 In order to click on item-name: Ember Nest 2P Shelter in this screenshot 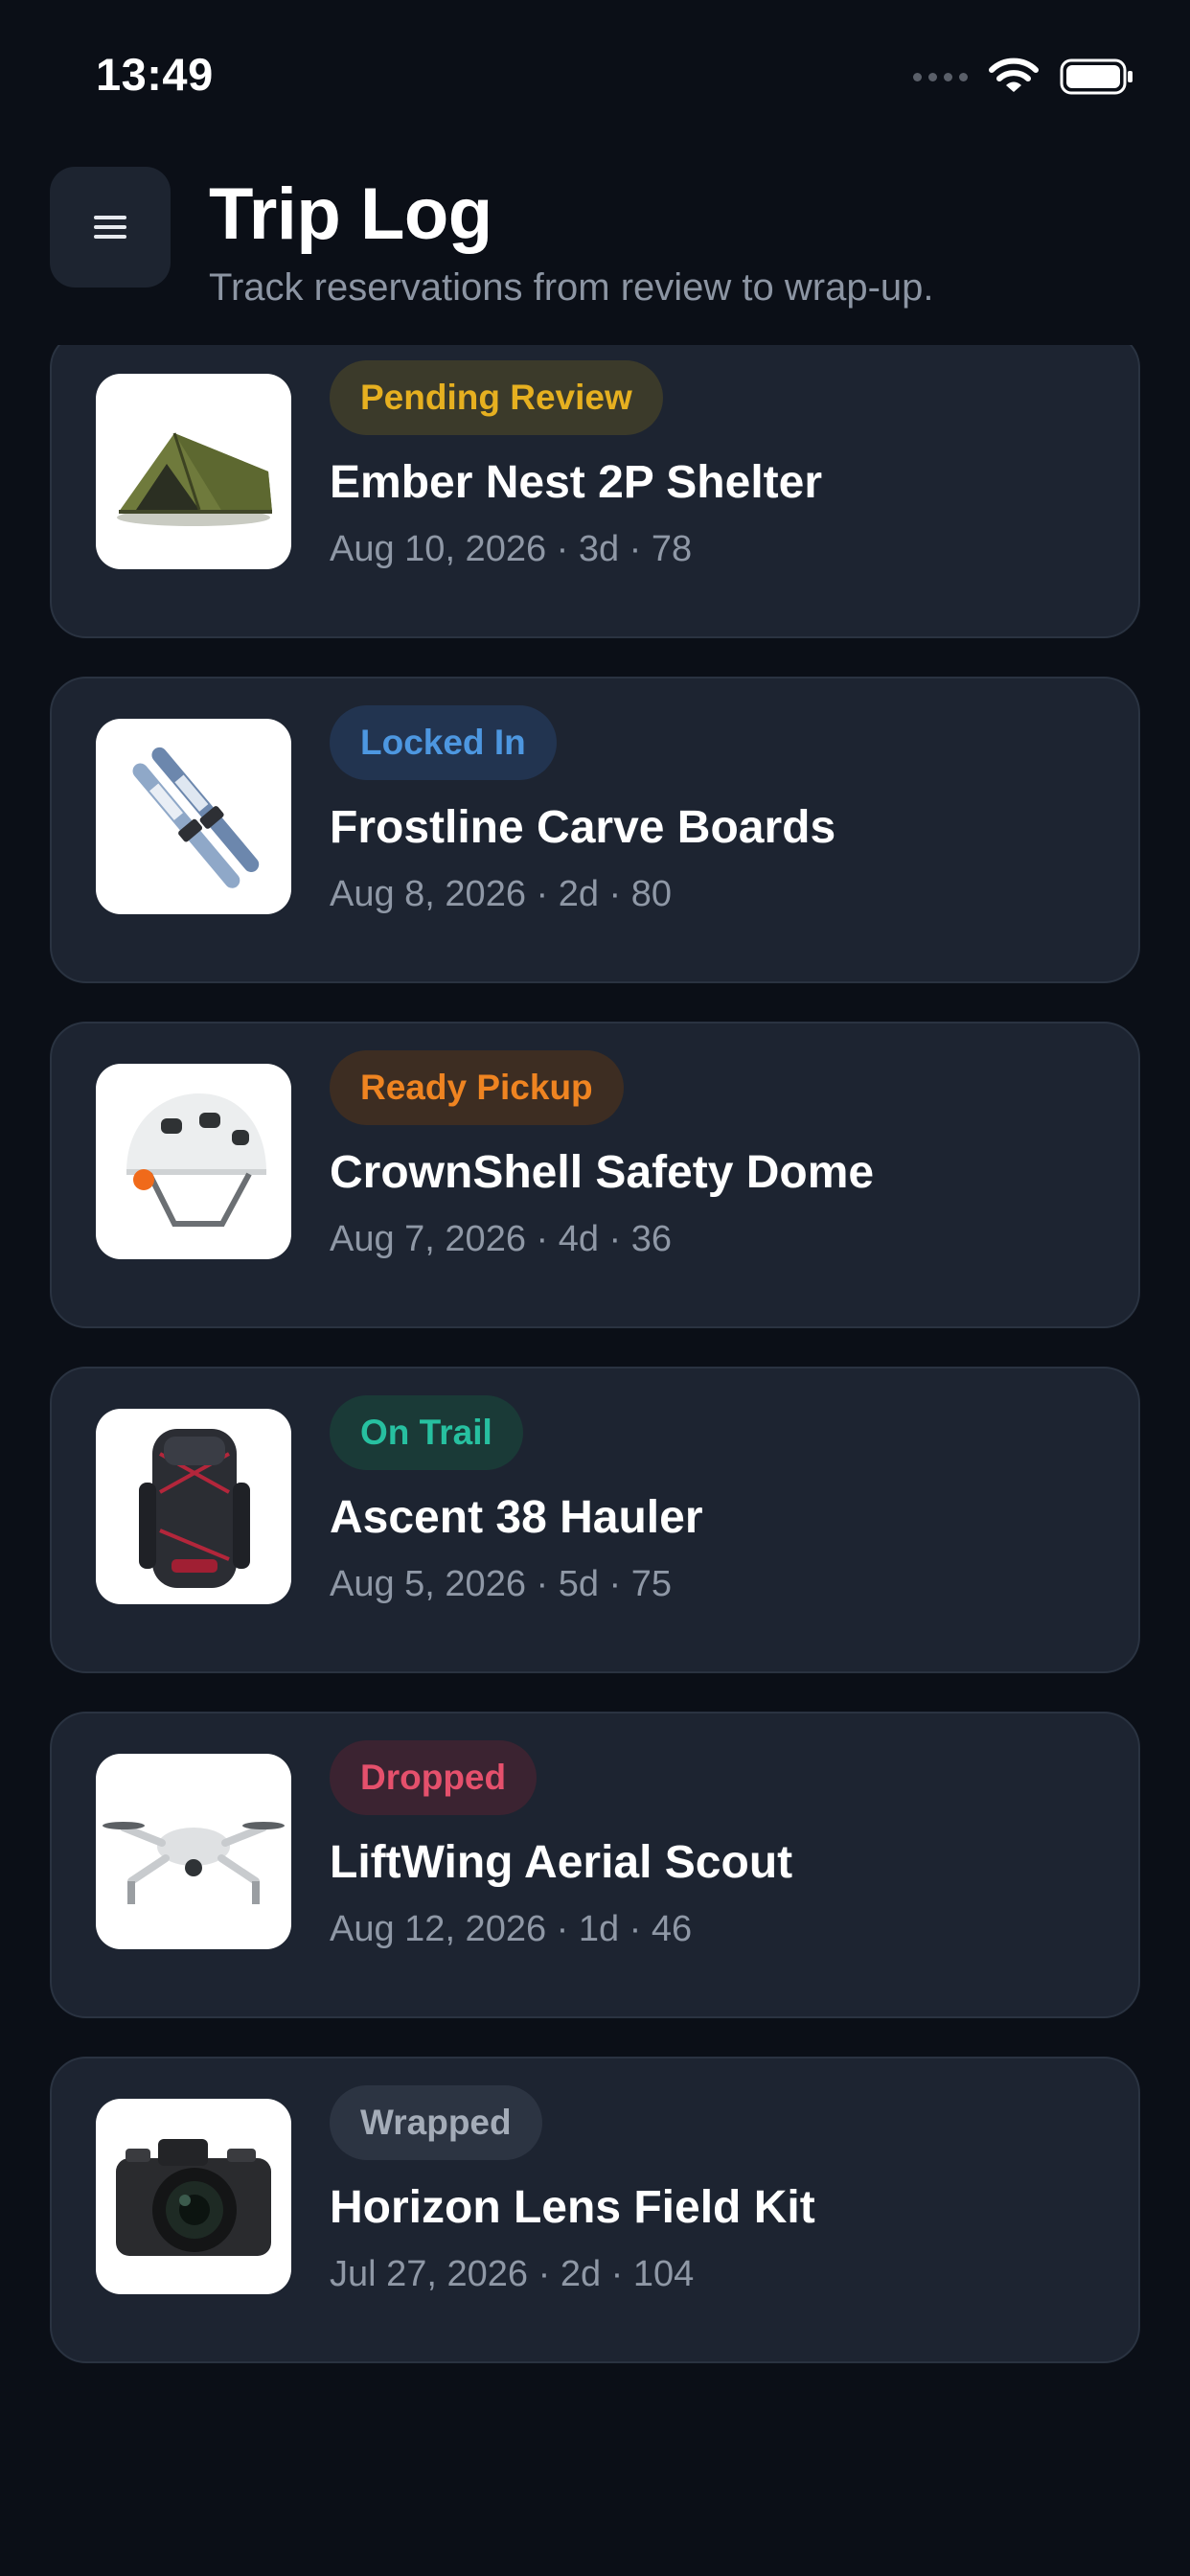, I will do `click(576, 482)`.